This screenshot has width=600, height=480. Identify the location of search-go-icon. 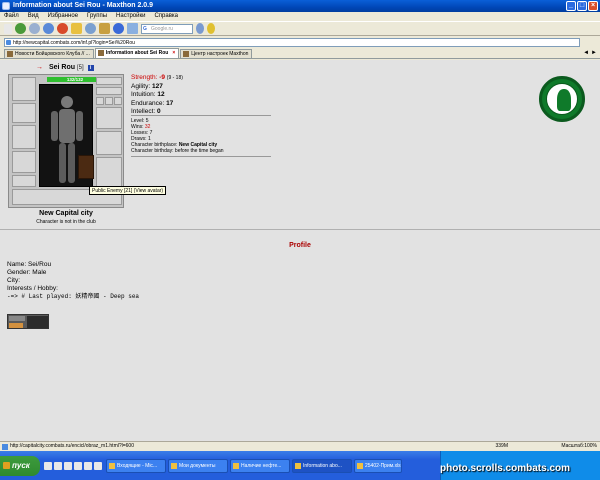
(200, 28).